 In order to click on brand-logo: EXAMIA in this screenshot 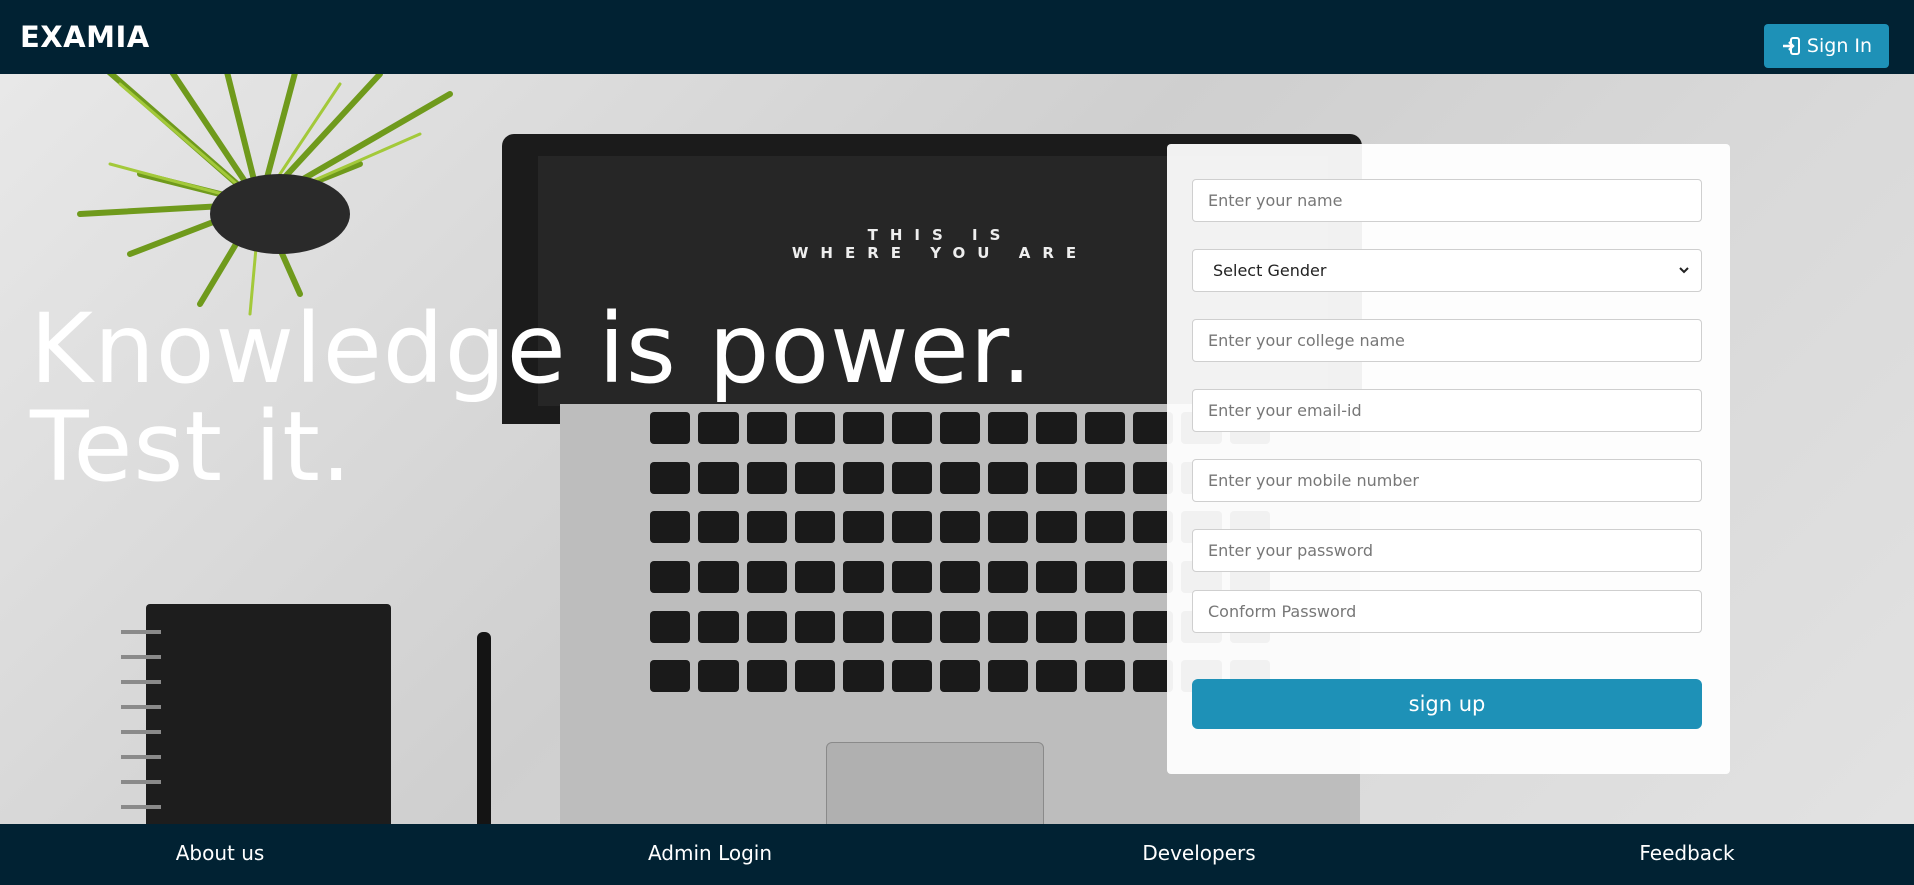, I will do `click(85, 37)`.